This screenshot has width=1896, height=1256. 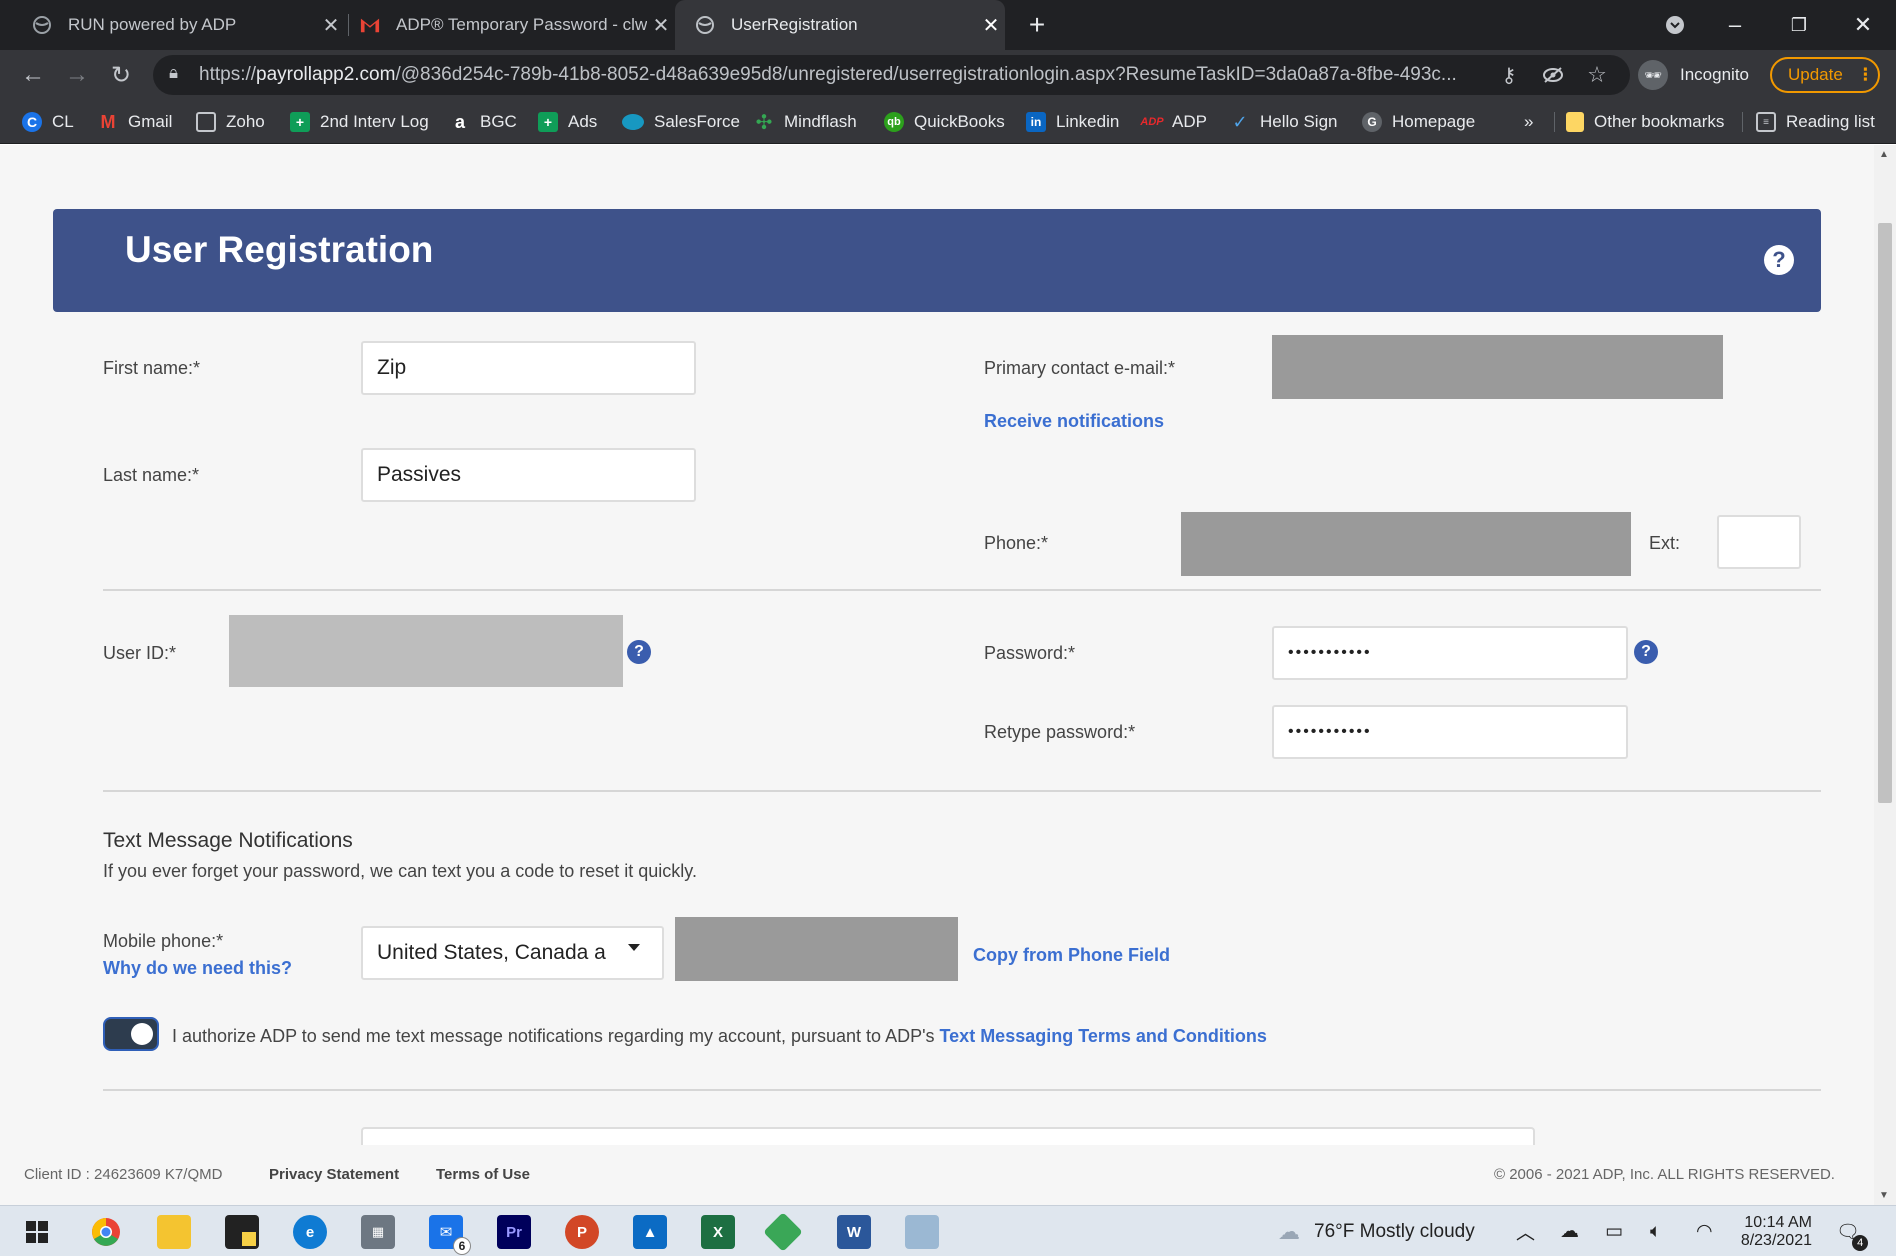 What do you see at coordinates (582, 1232) in the screenshot?
I see `powerpoint-icon: P` at bounding box center [582, 1232].